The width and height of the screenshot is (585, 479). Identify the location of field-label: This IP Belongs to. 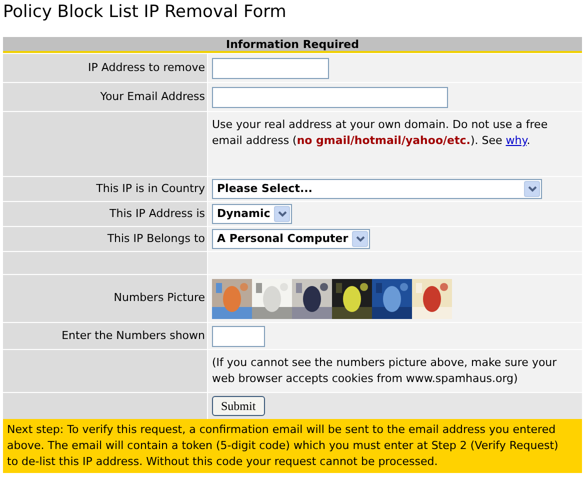
(156, 238).